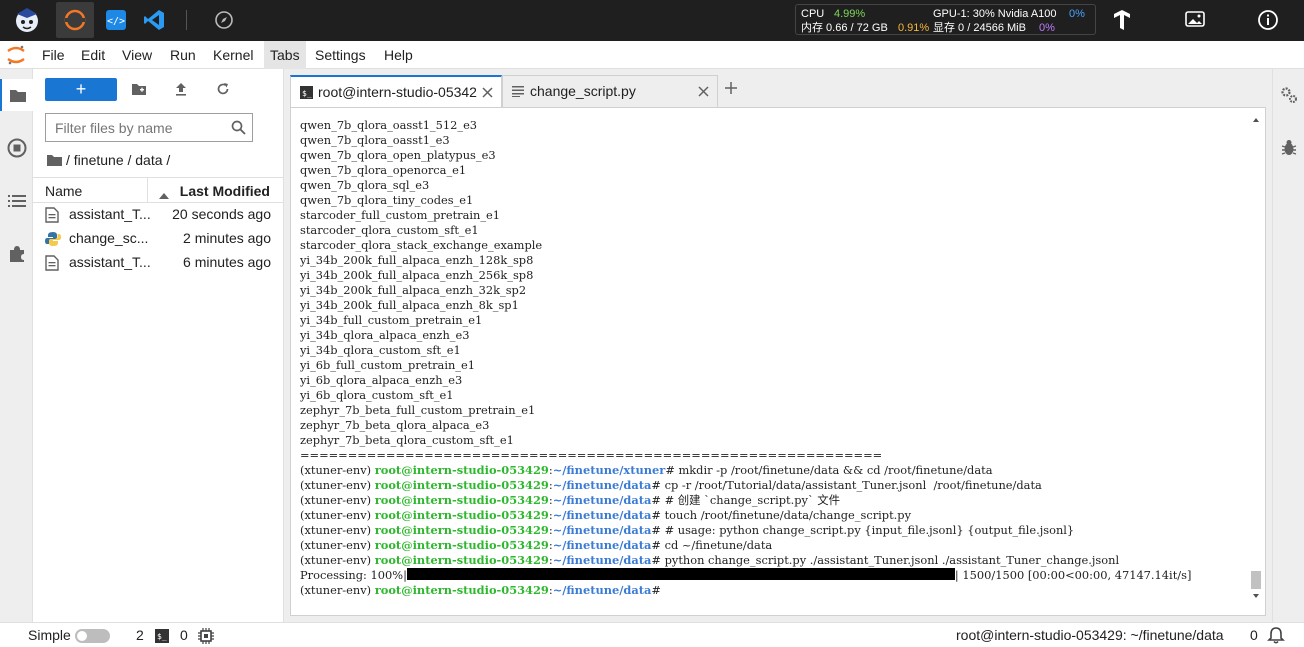 The height and width of the screenshot is (647, 1304). What do you see at coordinates (731, 88) in the screenshot?
I see `add-tab-button` at bounding box center [731, 88].